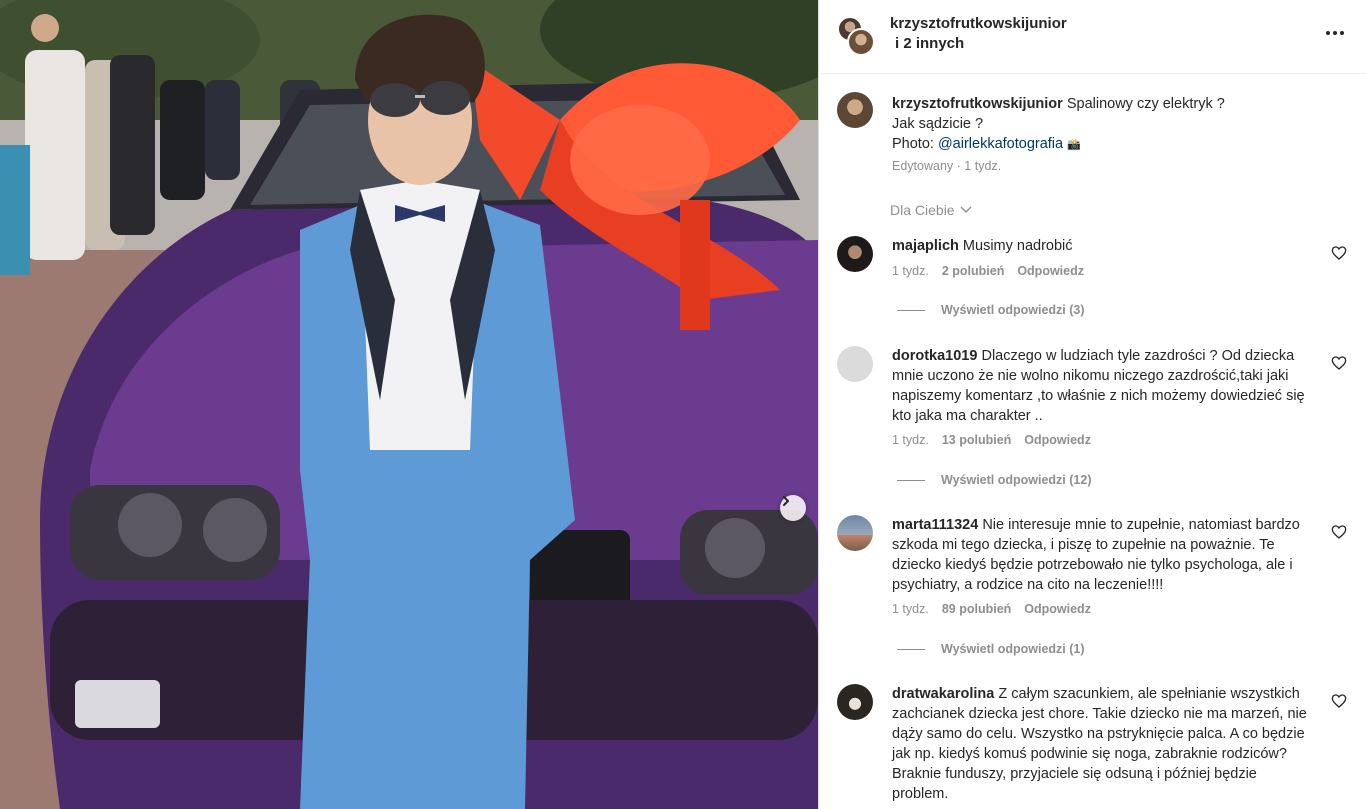  Describe the element at coordinates (1074, 145) in the screenshot. I see `camera-emoji: 📸` at that location.